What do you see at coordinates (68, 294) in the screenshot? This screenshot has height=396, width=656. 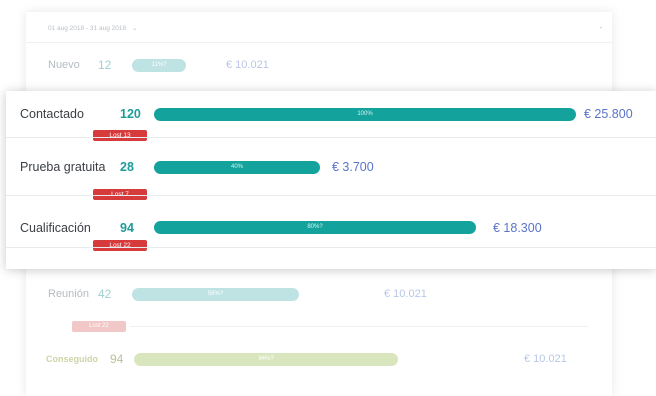 I see `stage-label-reunion: Reunión` at bounding box center [68, 294].